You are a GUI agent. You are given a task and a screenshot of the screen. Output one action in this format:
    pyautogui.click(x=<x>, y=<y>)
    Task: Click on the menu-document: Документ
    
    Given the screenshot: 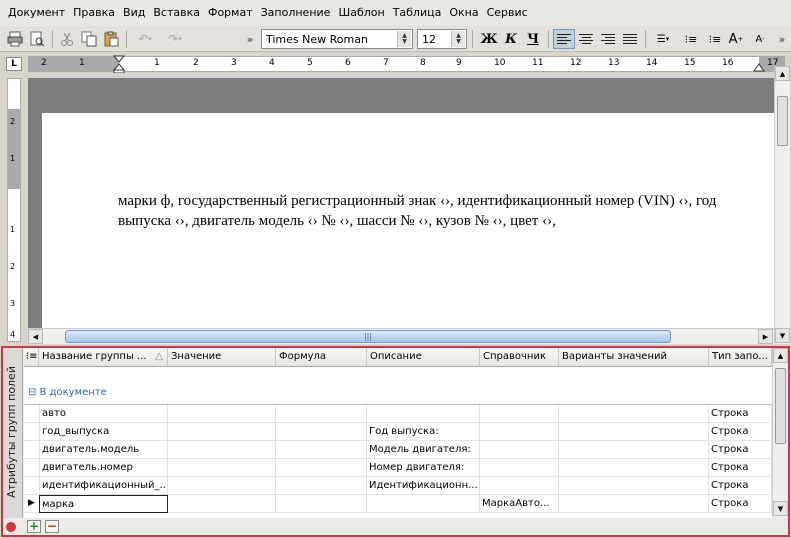 What is the action you would take?
    pyautogui.click(x=36, y=13)
    